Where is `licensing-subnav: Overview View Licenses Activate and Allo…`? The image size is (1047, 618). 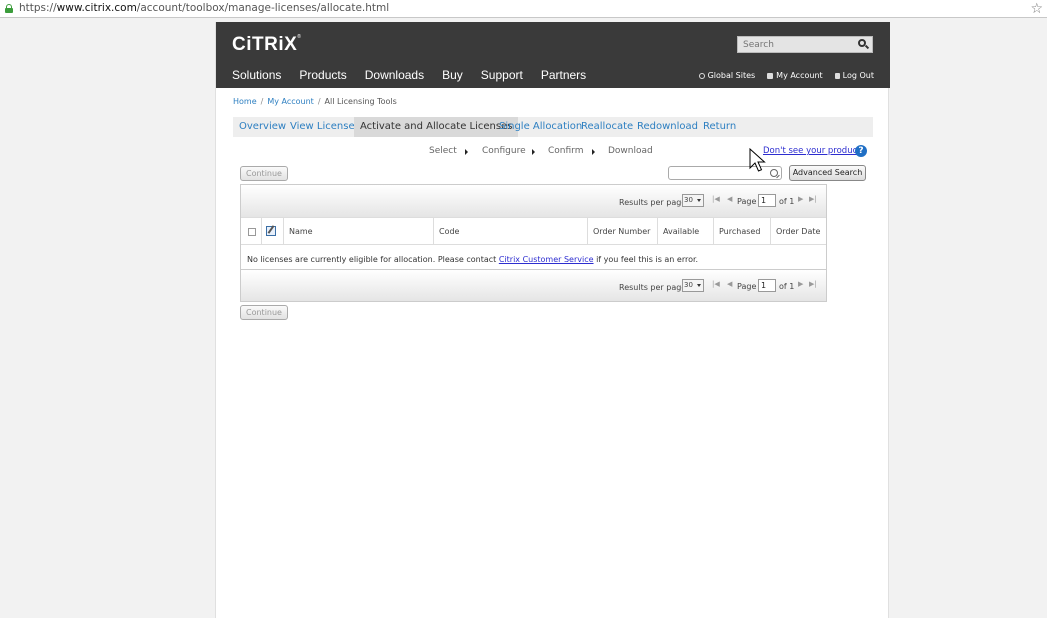 licensing-subnav: Overview View Licenses Activate and Allo… is located at coordinates (553, 127).